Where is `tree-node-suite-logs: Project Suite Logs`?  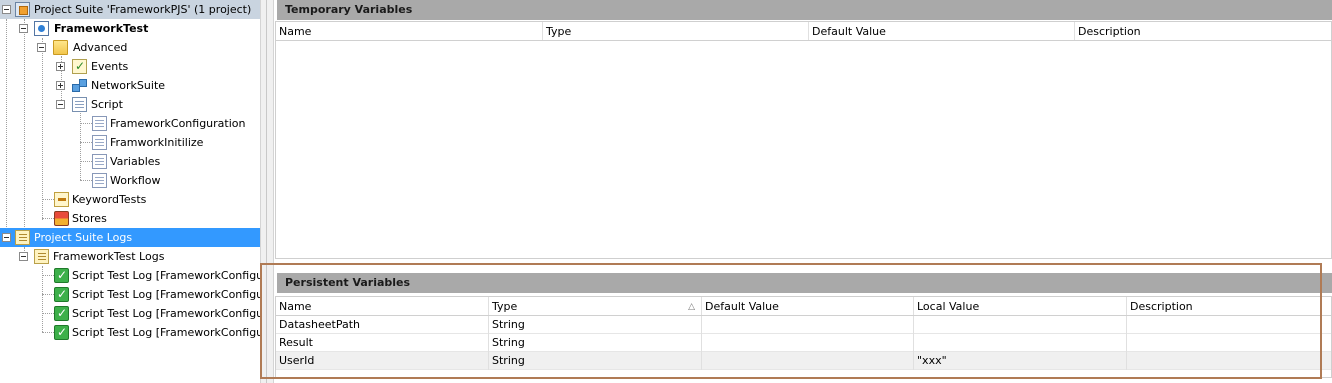
tree-node-suite-logs: Project Suite Logs is located at coordinates (130, 237).